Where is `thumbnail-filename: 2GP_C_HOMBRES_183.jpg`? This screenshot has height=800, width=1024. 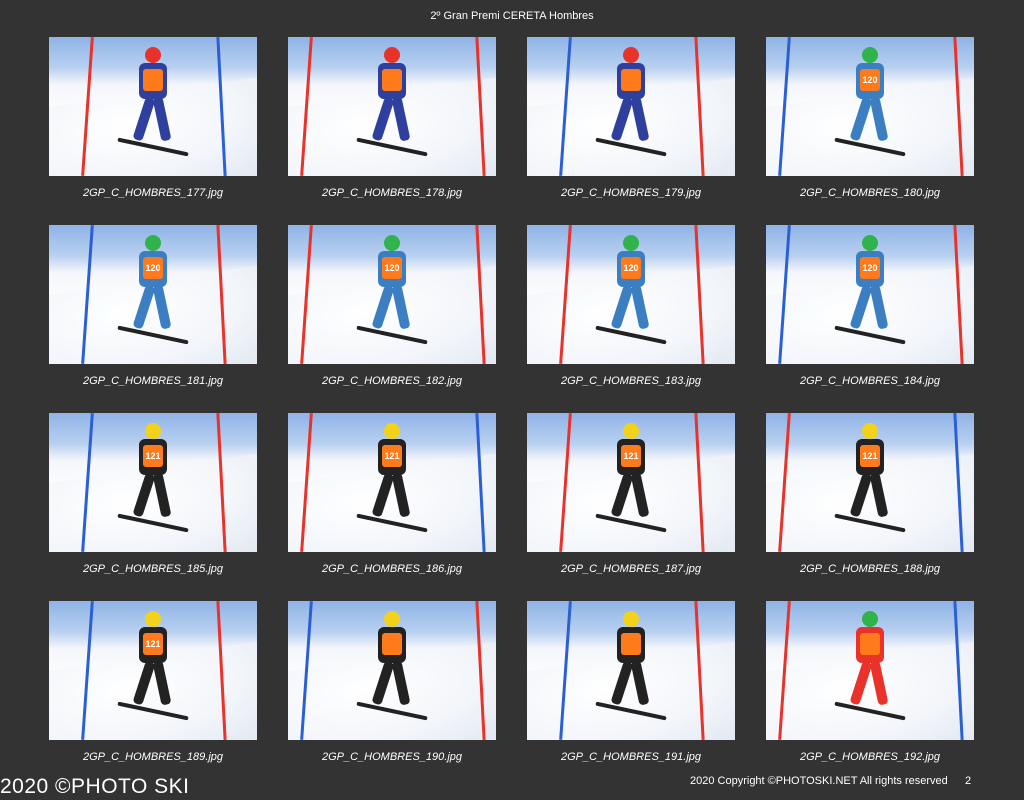
thumbnail-filename: 2GP_C_HOMBRES_183.jpg is located at coordinates (630, 381).